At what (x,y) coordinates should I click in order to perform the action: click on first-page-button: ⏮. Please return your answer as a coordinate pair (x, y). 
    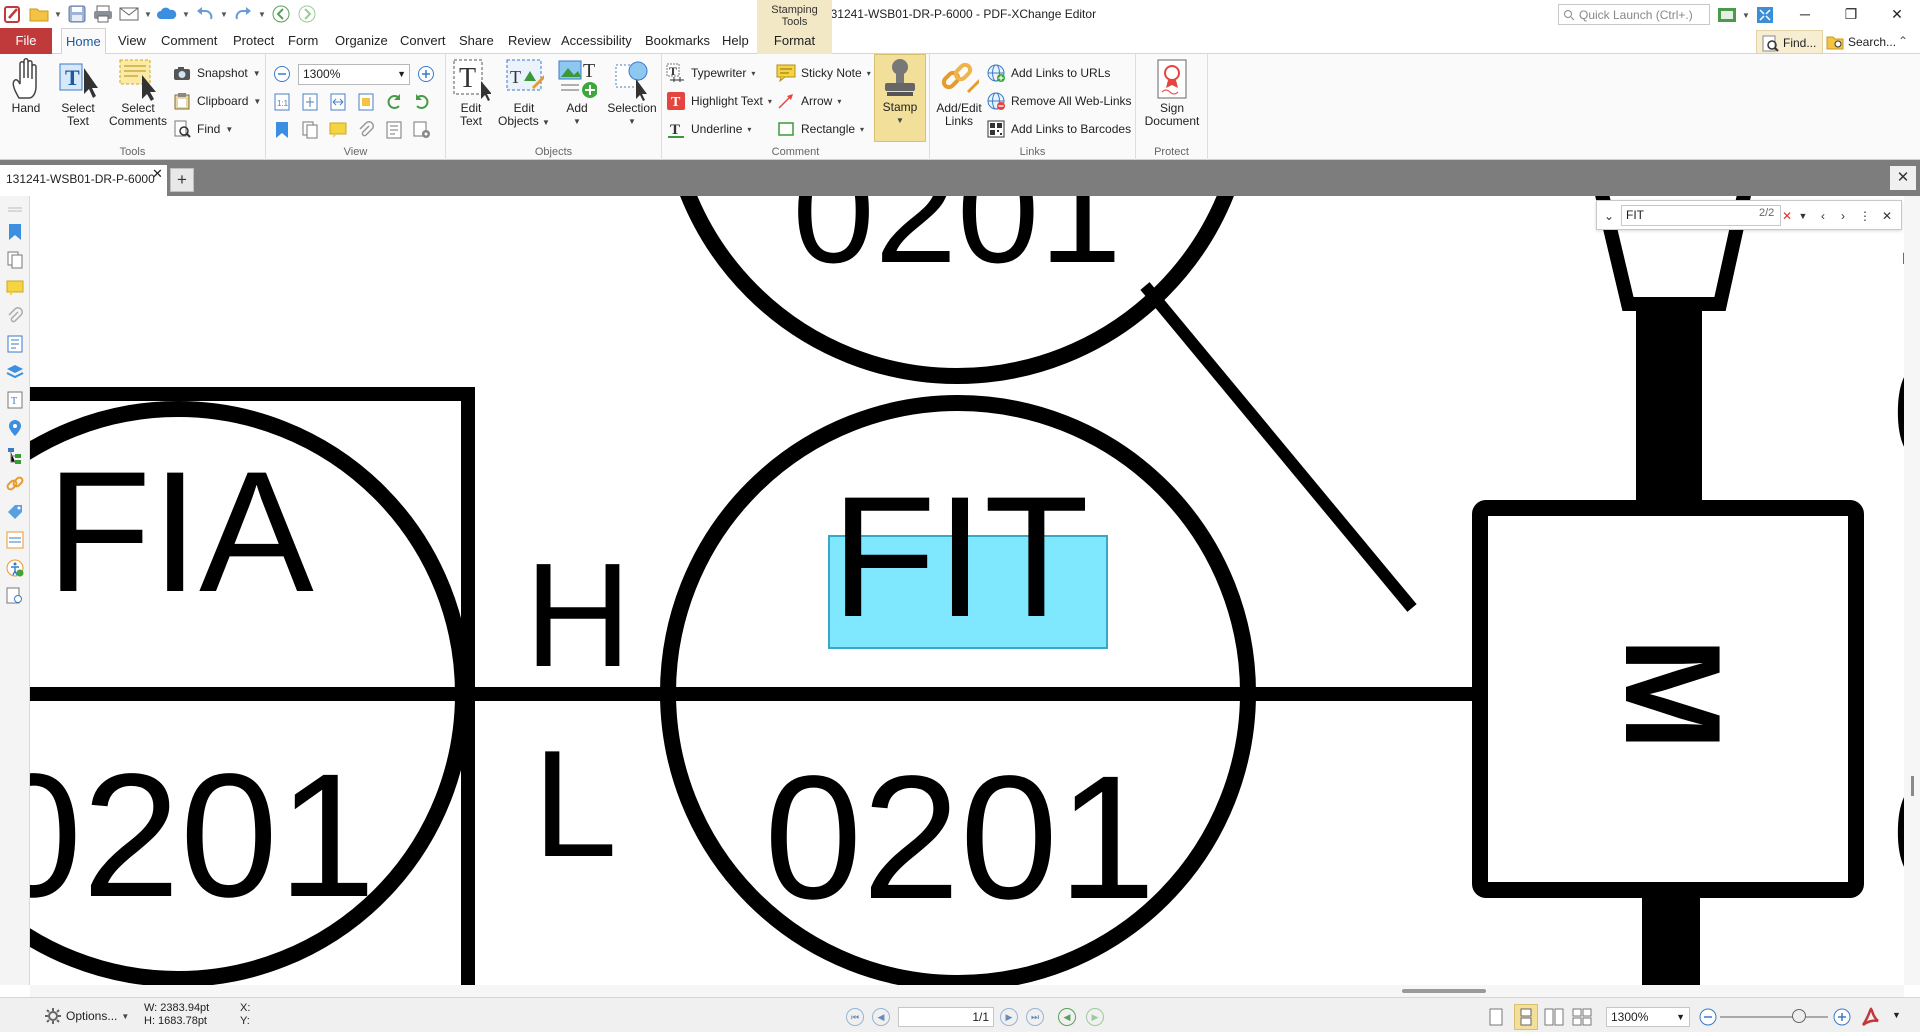
    Looking at the image, I should click on (855, 1017).